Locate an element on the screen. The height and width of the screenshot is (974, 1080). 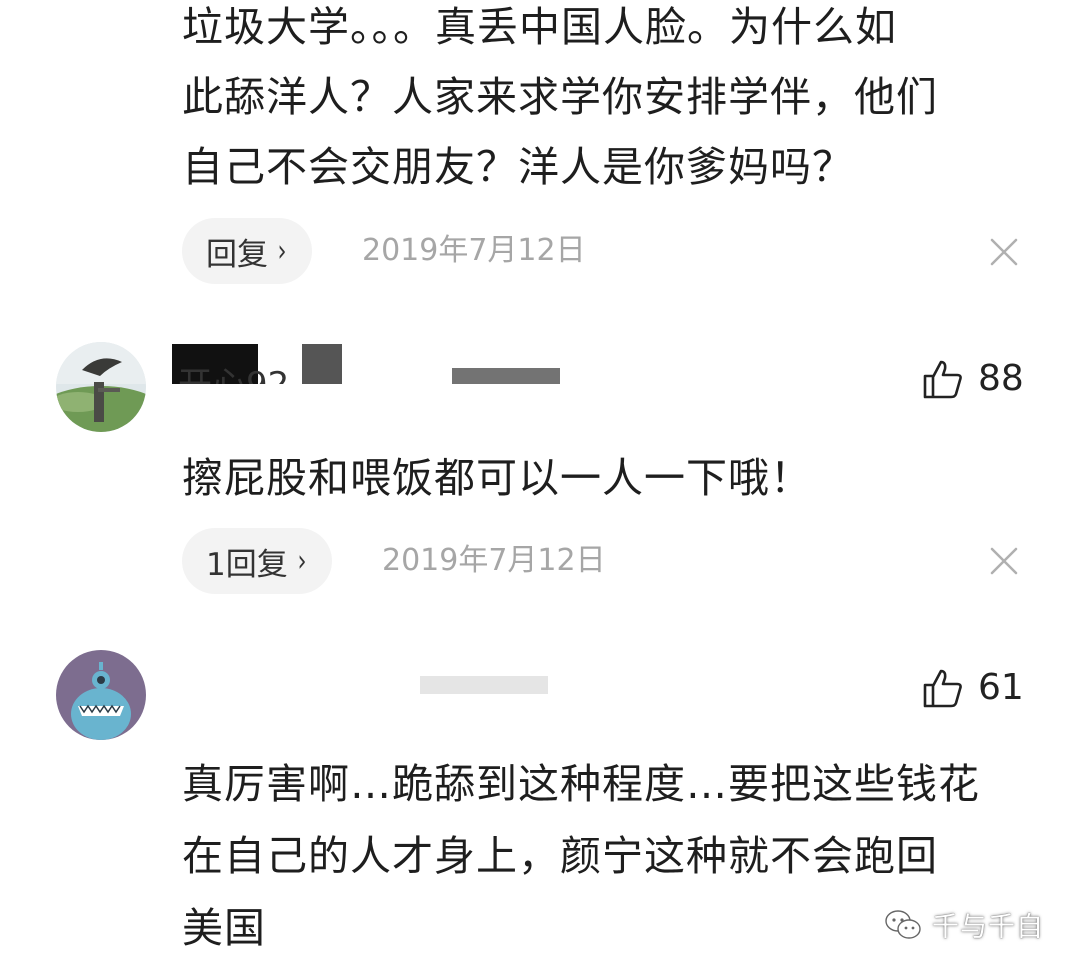
reply-button: 回复 › is located at coordinates (247, 251).